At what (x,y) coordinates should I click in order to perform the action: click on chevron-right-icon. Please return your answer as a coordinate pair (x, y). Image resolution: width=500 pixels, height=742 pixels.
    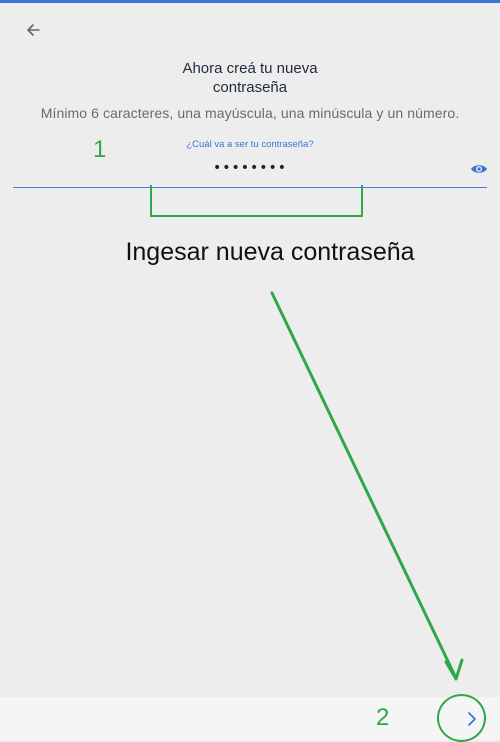
    Looking at the image, I should click on (472, 719).